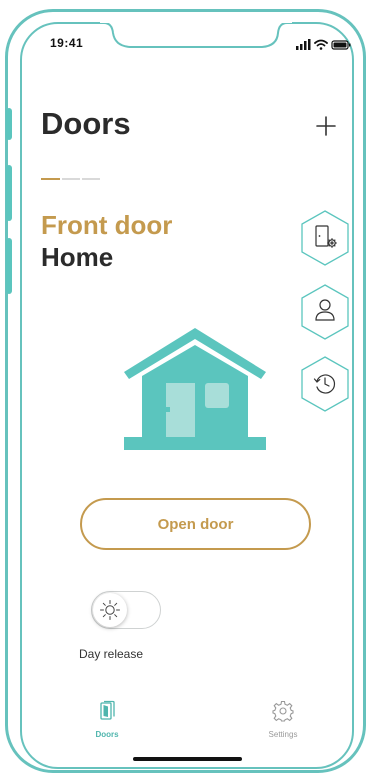 Image resolution: width=375 pixels, height=780 pixels. What do you see at coordinates (341, 45) in the screenshot?
I see `battery-icon` at bounding box center [341, 45].